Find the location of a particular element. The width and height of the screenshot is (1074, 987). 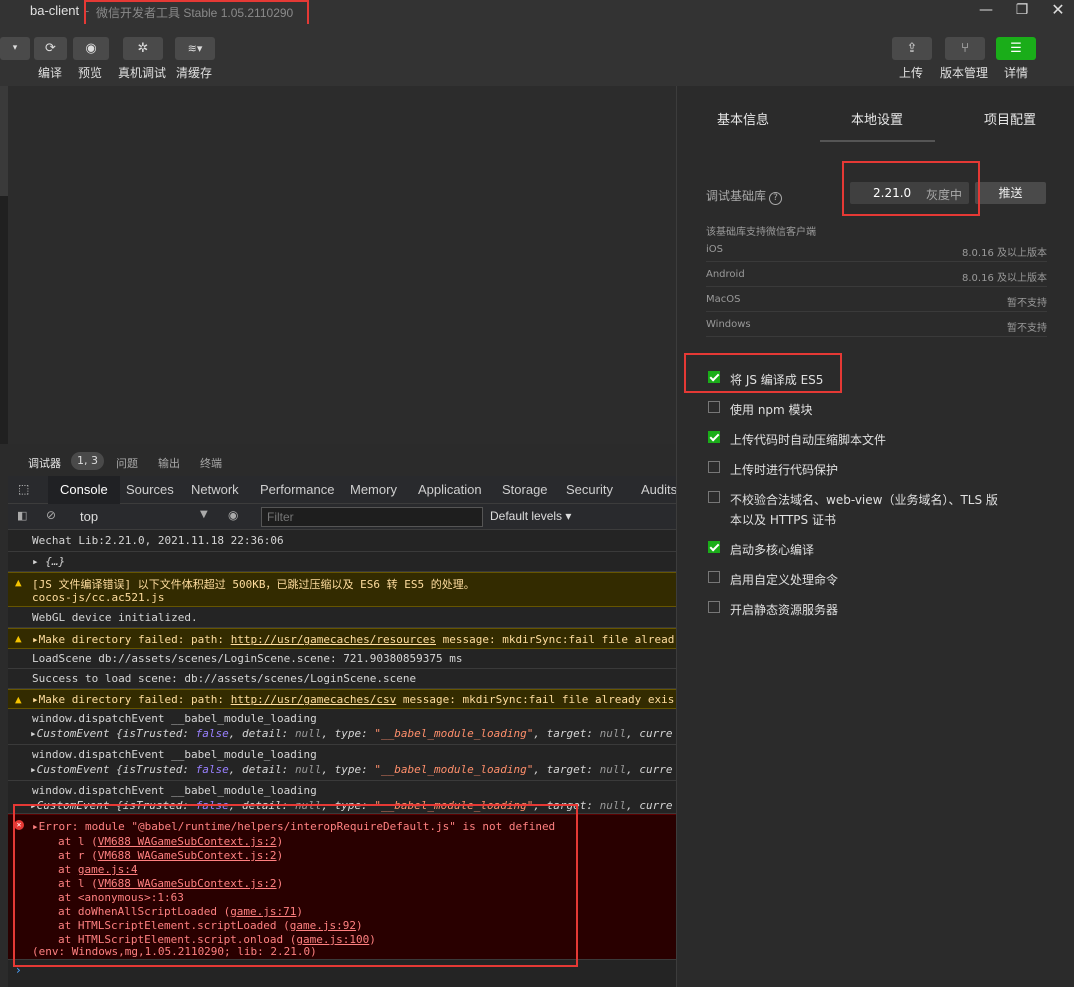

compile-button: ⟳ is located at coordinates (50, 48).